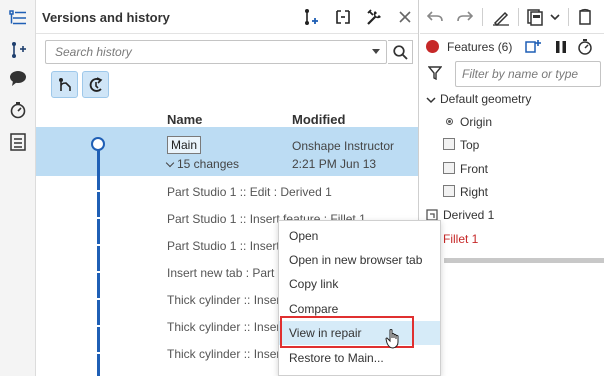 The width and height of the screenshot is (604, 376). What do you see at coordinates (561, 47) in the screenshot?
I see `pause-icon` at bounding box center [561, 47].